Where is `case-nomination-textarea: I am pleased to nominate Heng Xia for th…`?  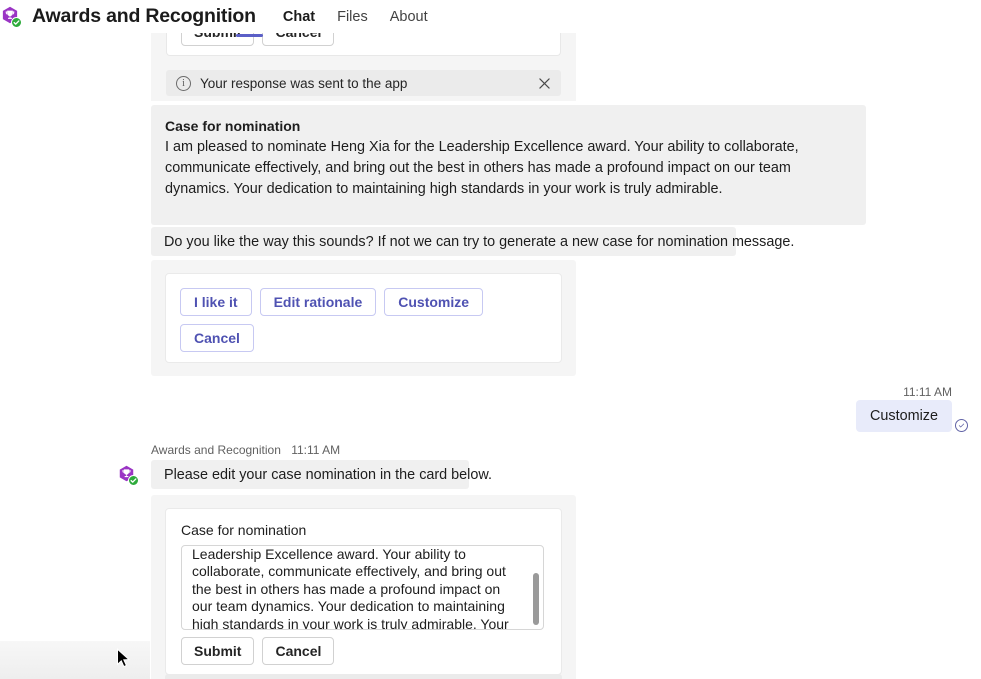
case-nomination-textarea: I am pleased to nominate Heng Xia for th… is located at coordinates (362, 587).